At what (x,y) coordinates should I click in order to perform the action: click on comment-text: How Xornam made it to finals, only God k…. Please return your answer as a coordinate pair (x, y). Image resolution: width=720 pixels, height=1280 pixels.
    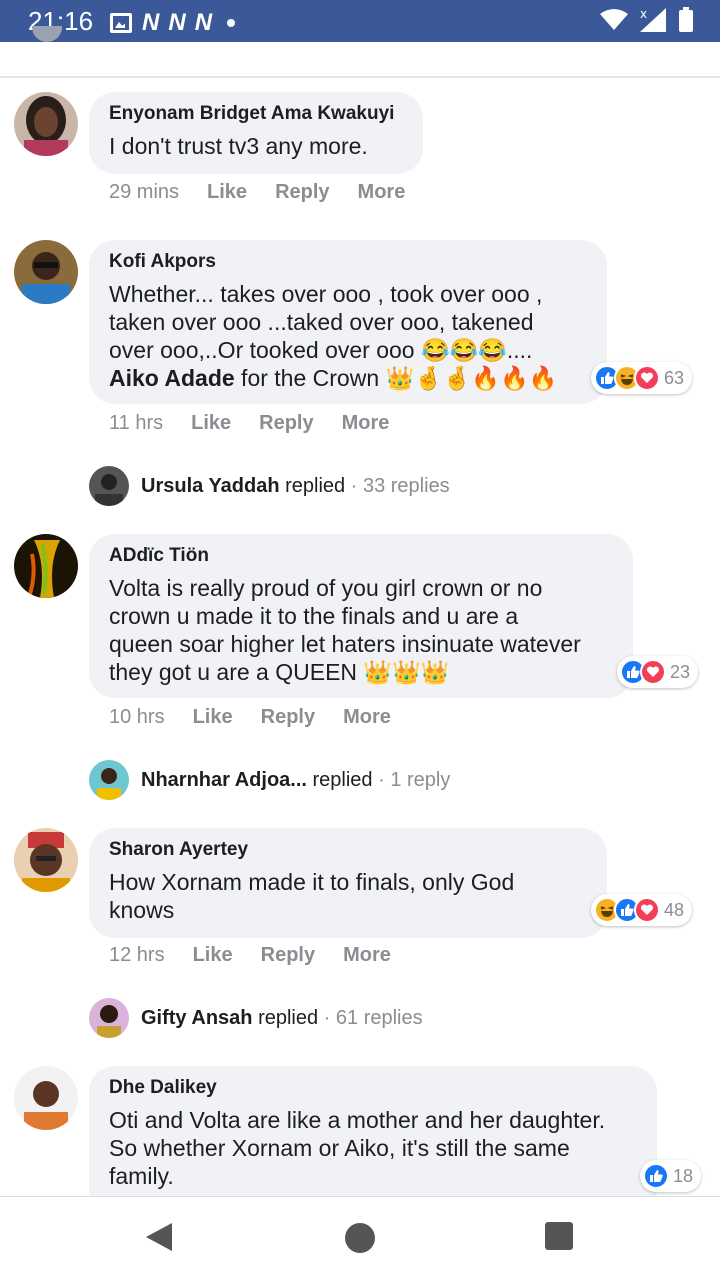
    Looking at the image, I should click on (348, 896).